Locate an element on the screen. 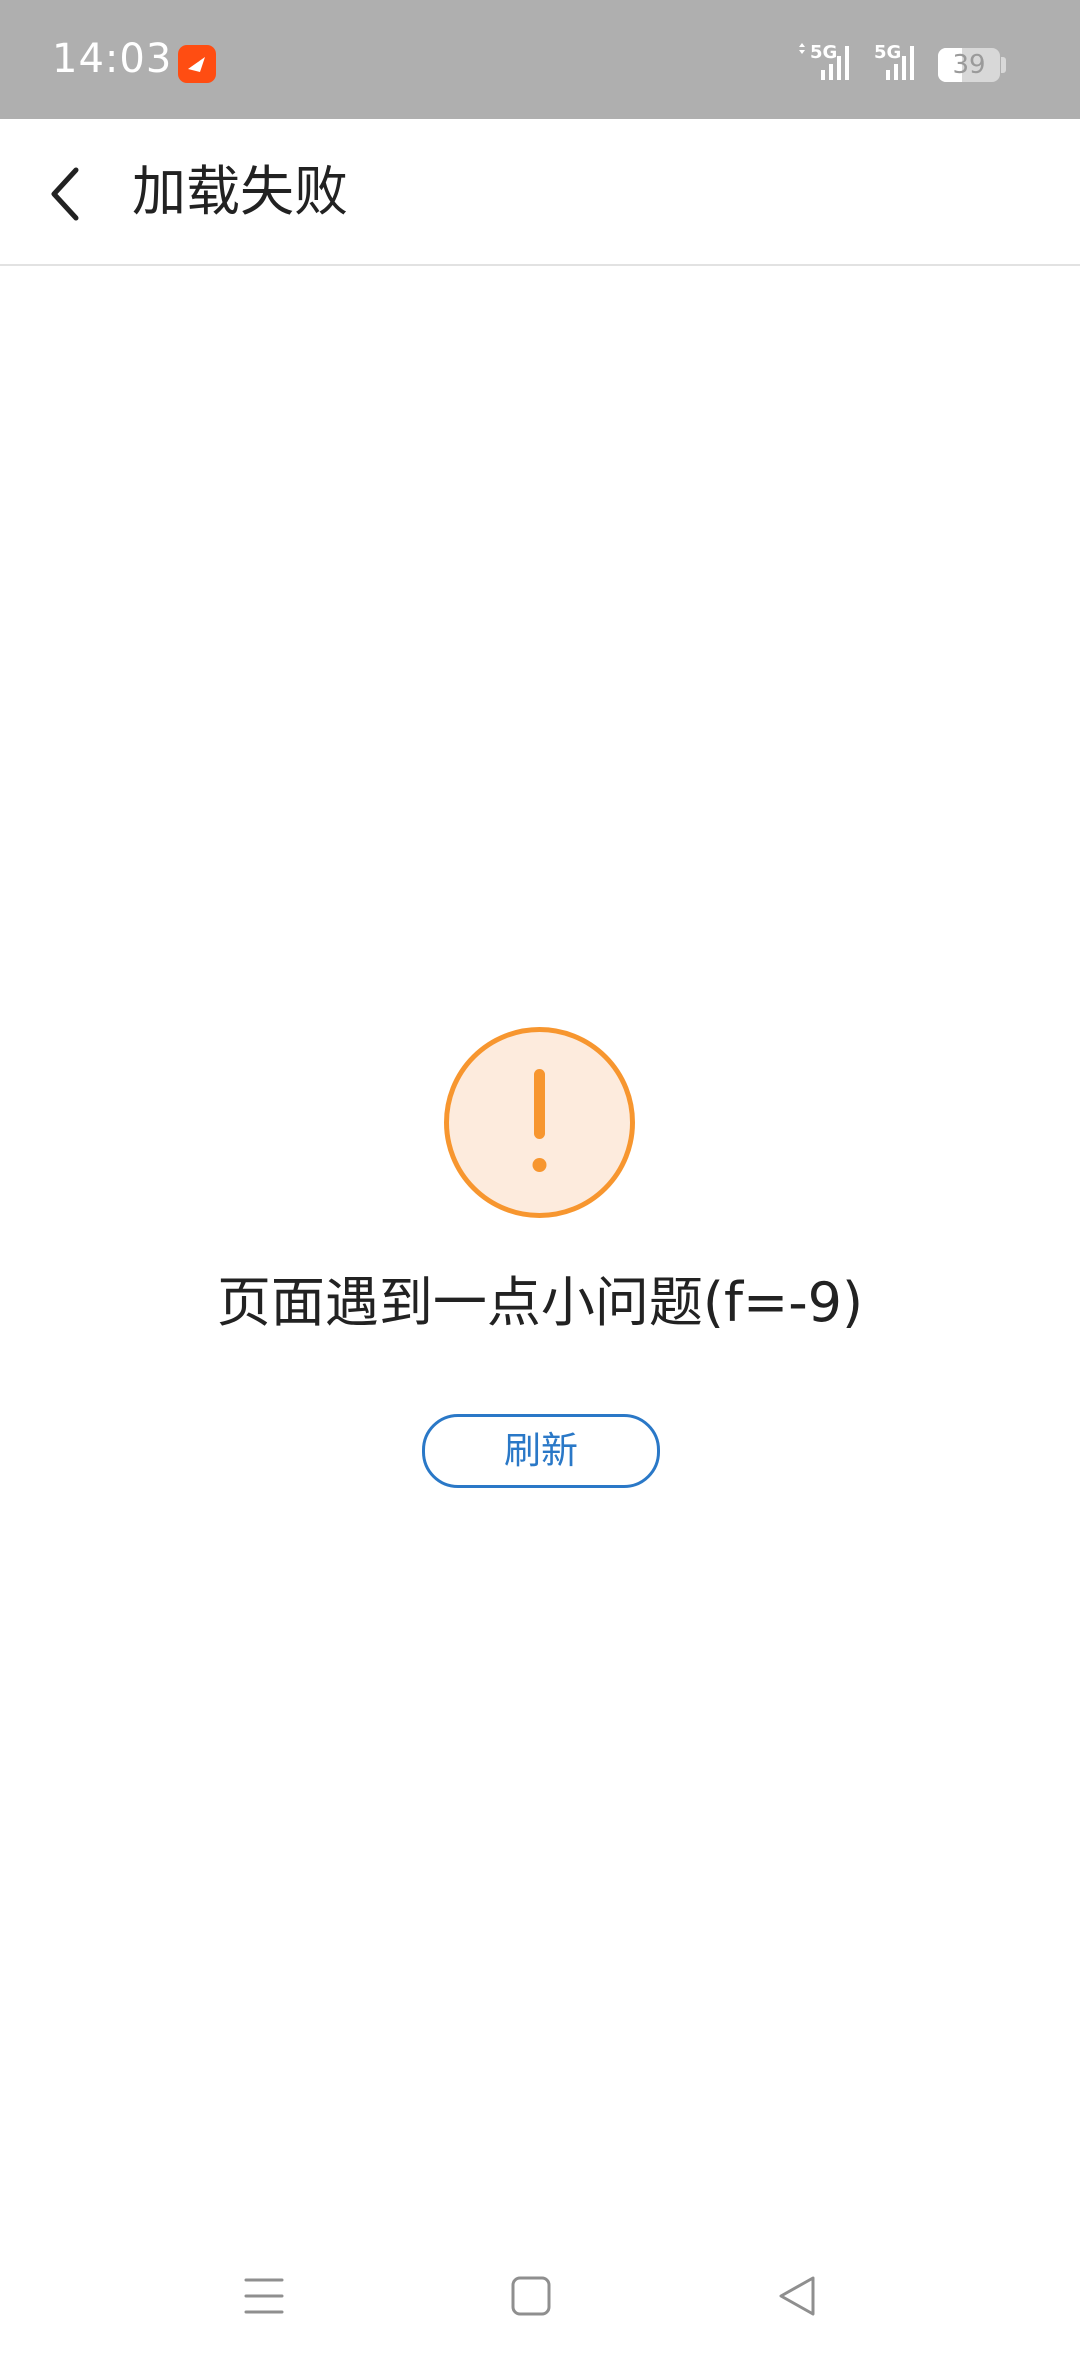  battery-icon: 39 is located at coordinates (969, 65).